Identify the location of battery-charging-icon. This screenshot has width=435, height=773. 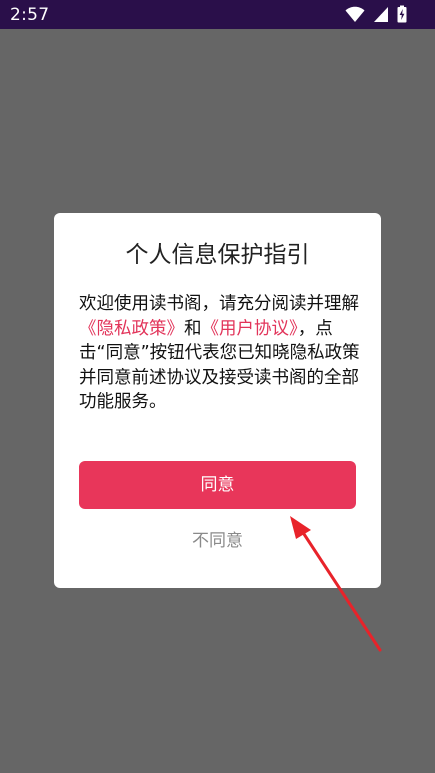
(402, 15).